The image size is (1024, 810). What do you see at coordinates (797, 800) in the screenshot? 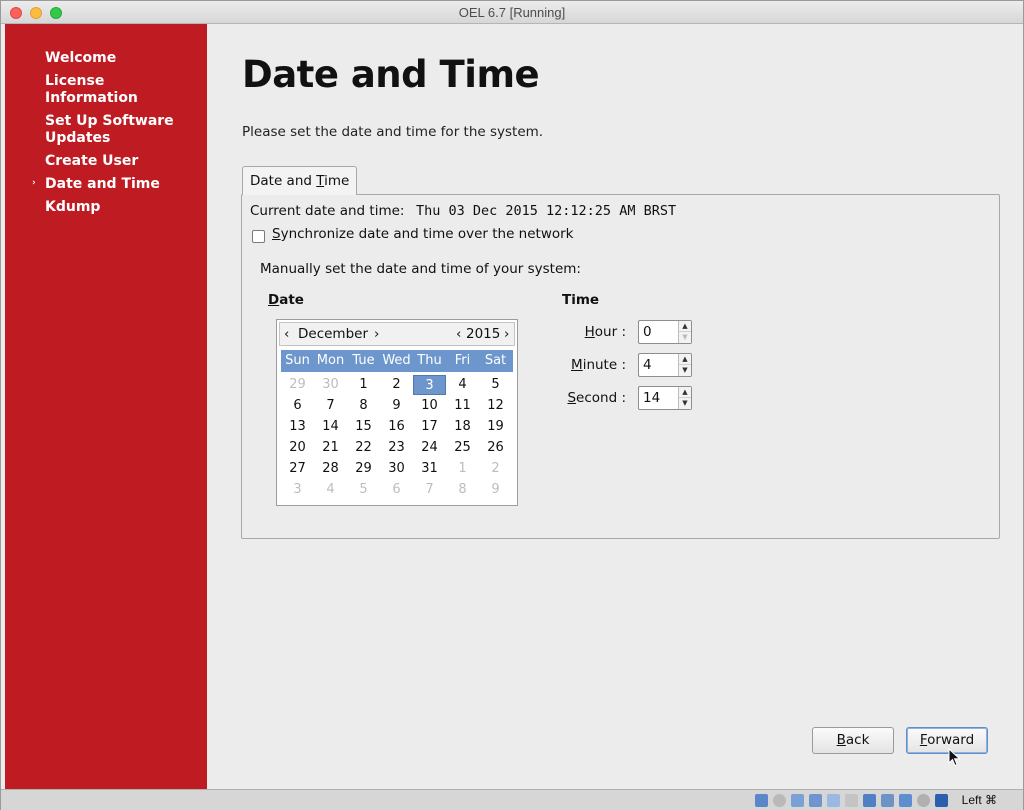
I see `audio-icon` at bounding box center [797, 800].